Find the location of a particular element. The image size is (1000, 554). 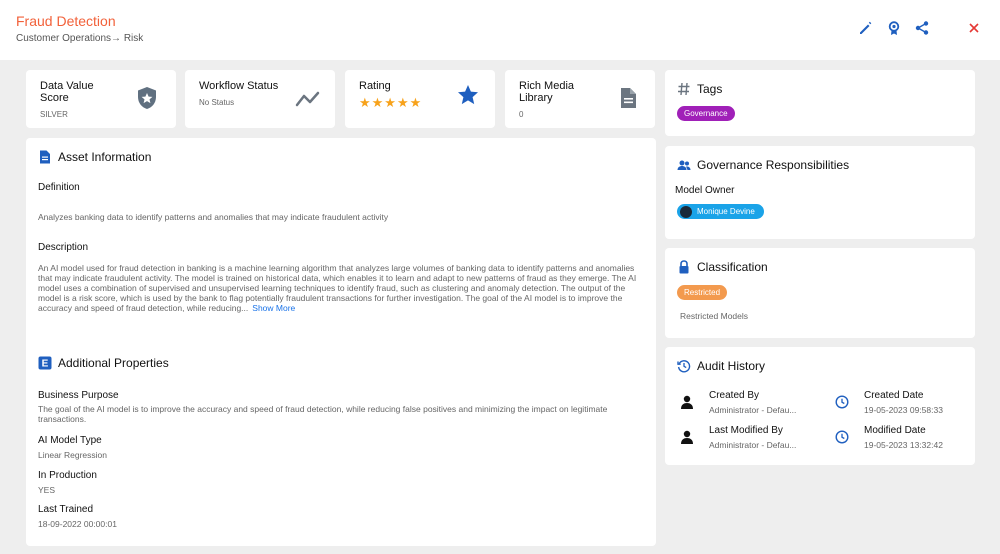

modified-date-value: 19-05-2023 13:32:42 is located at coordinates (903, 445).